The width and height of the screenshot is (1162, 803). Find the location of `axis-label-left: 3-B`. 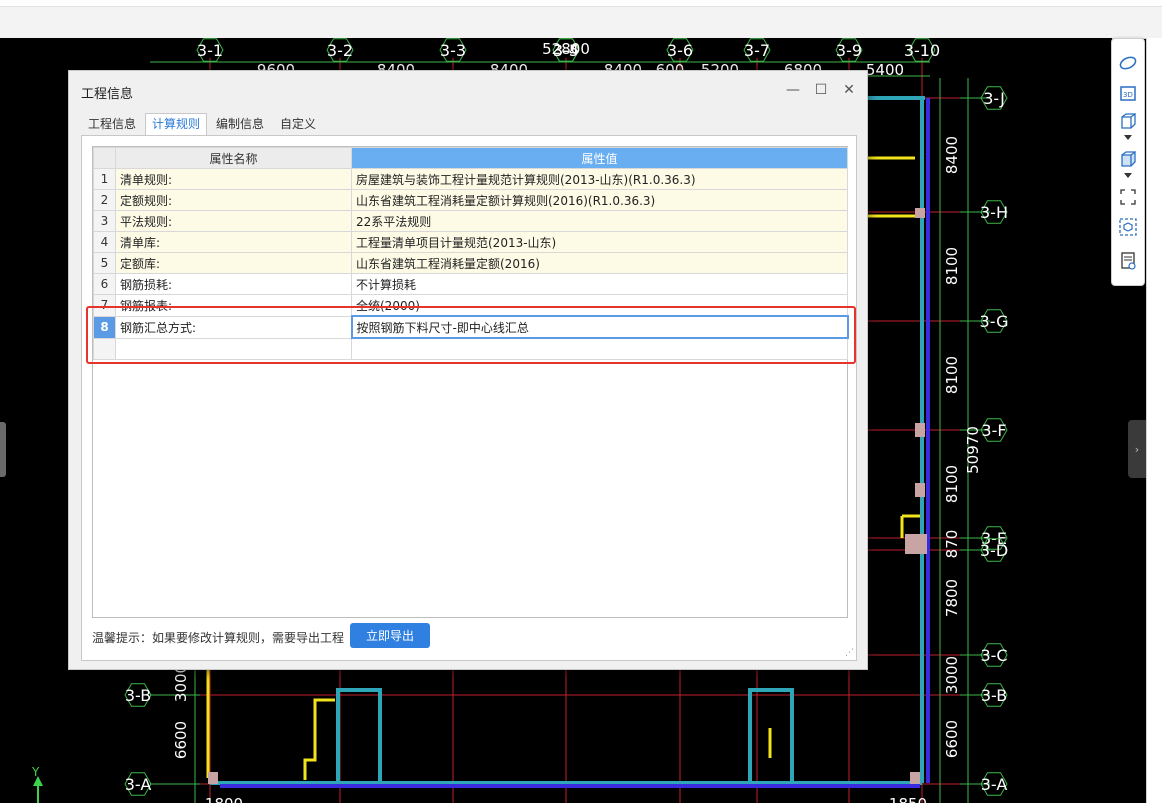

axis-label-left: 3-B is located at coordinates (138, 695).